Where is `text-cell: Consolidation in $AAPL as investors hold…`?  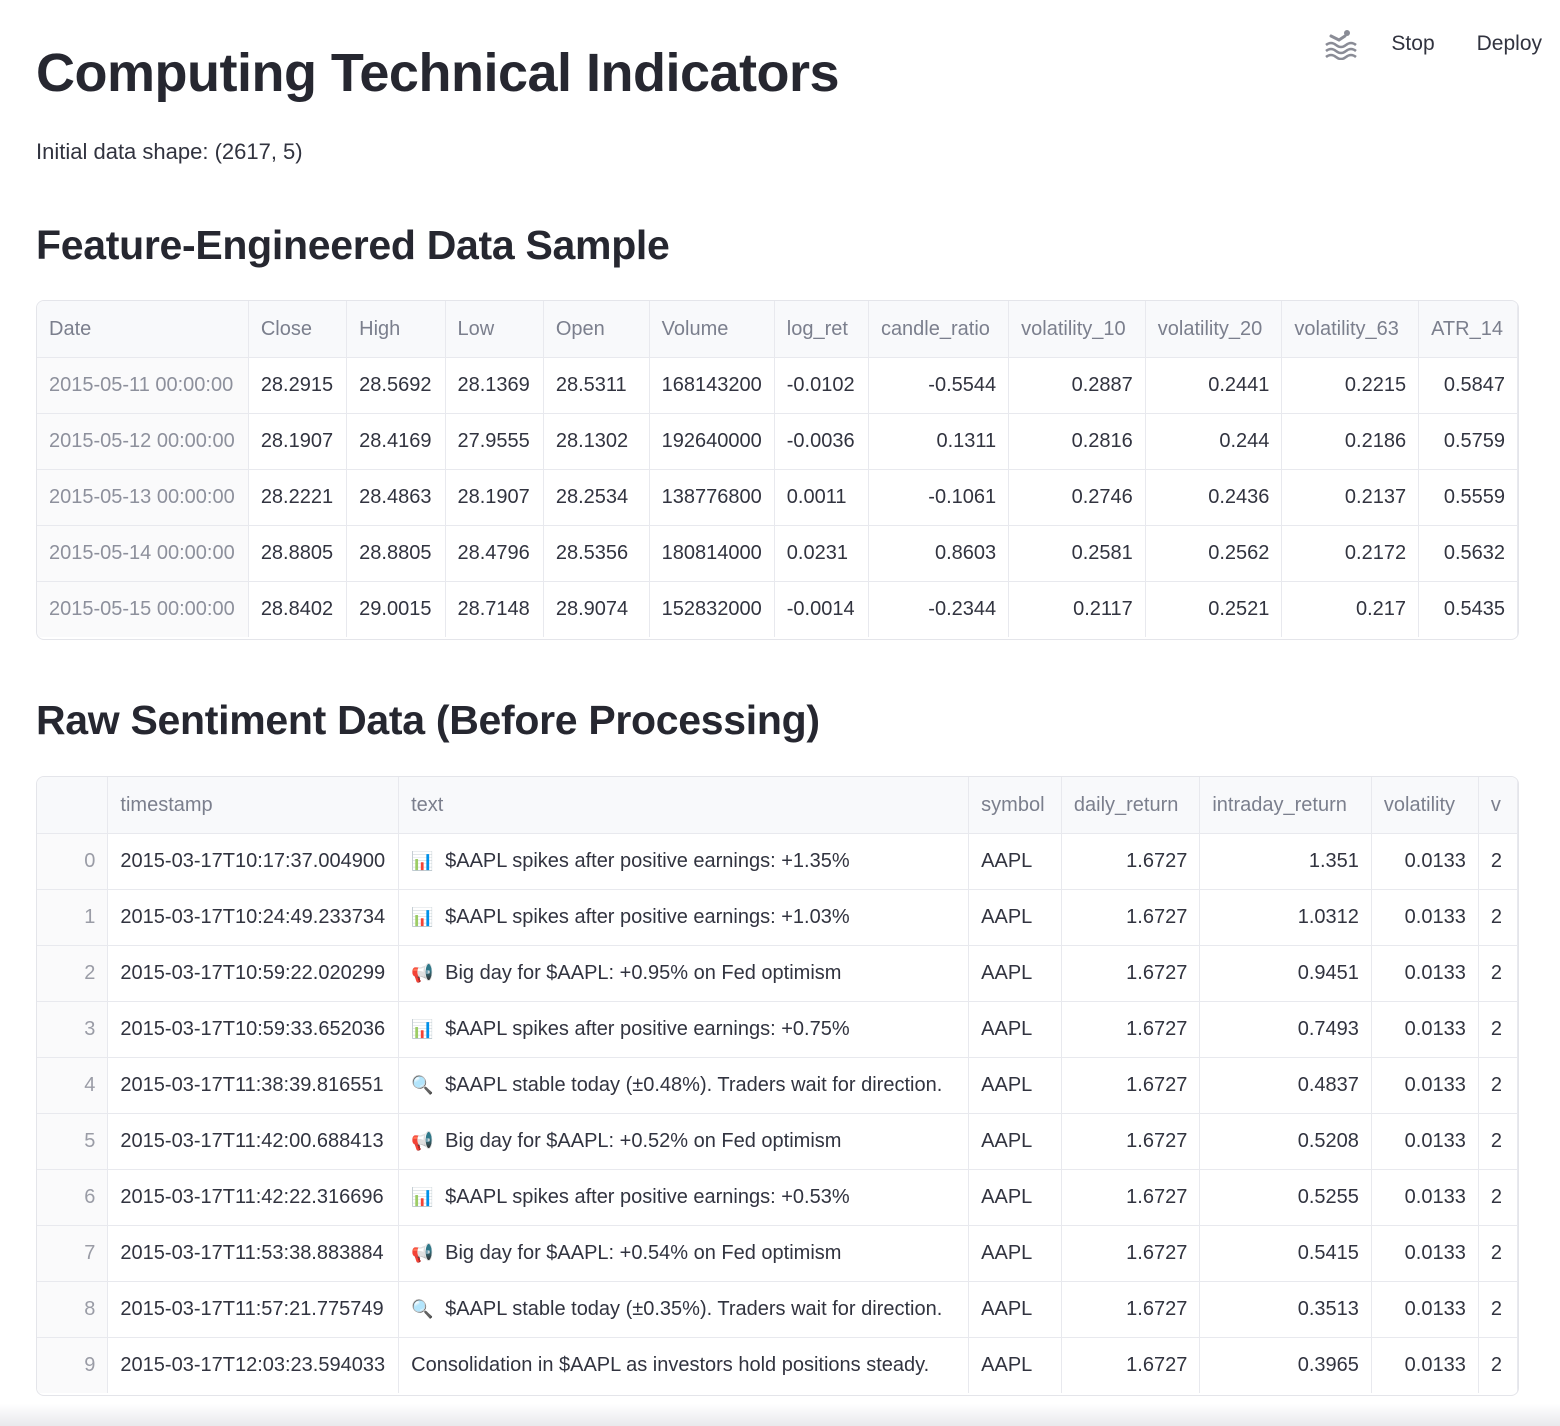 text-cell: Consolidation in $AAPL as investors hold… is located at coordinates (684, 1365).